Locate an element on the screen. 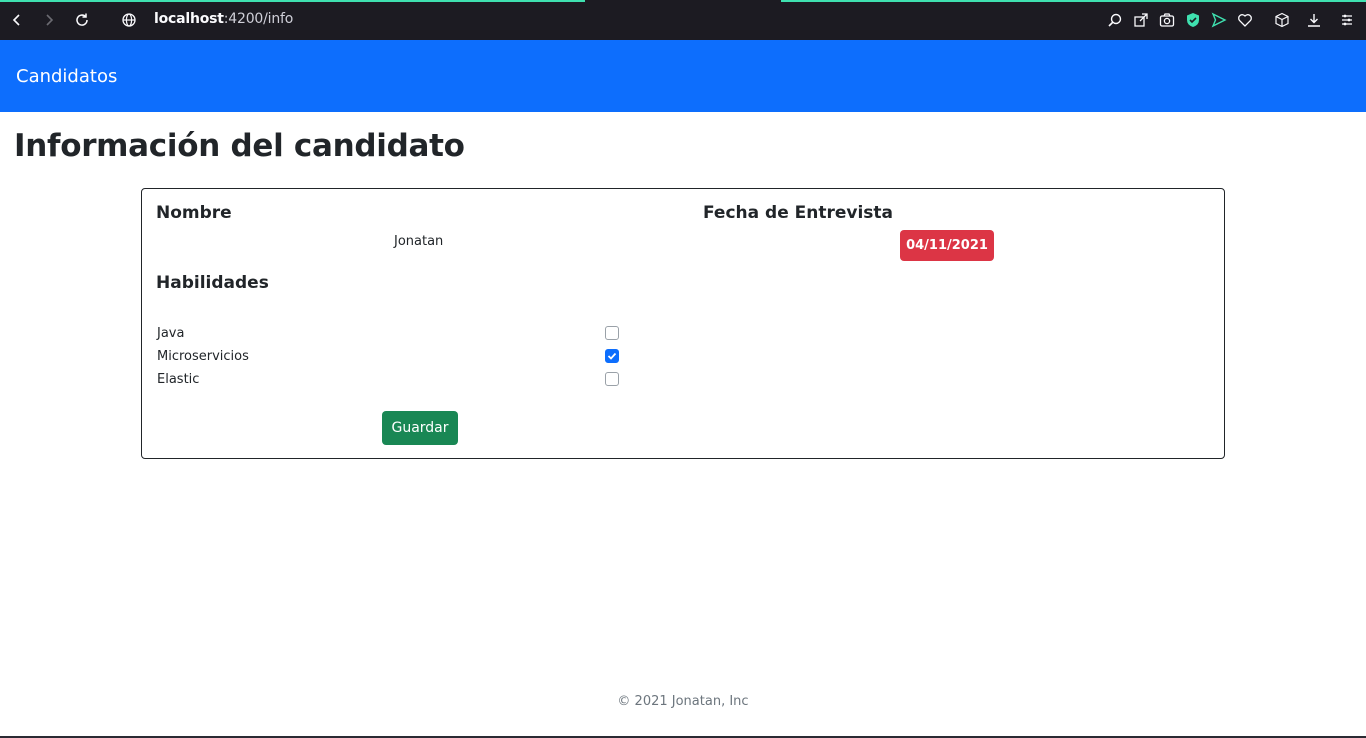 The image size is (1366, 738). skill-checkbox-elastic is located at coordinates (612, 379).